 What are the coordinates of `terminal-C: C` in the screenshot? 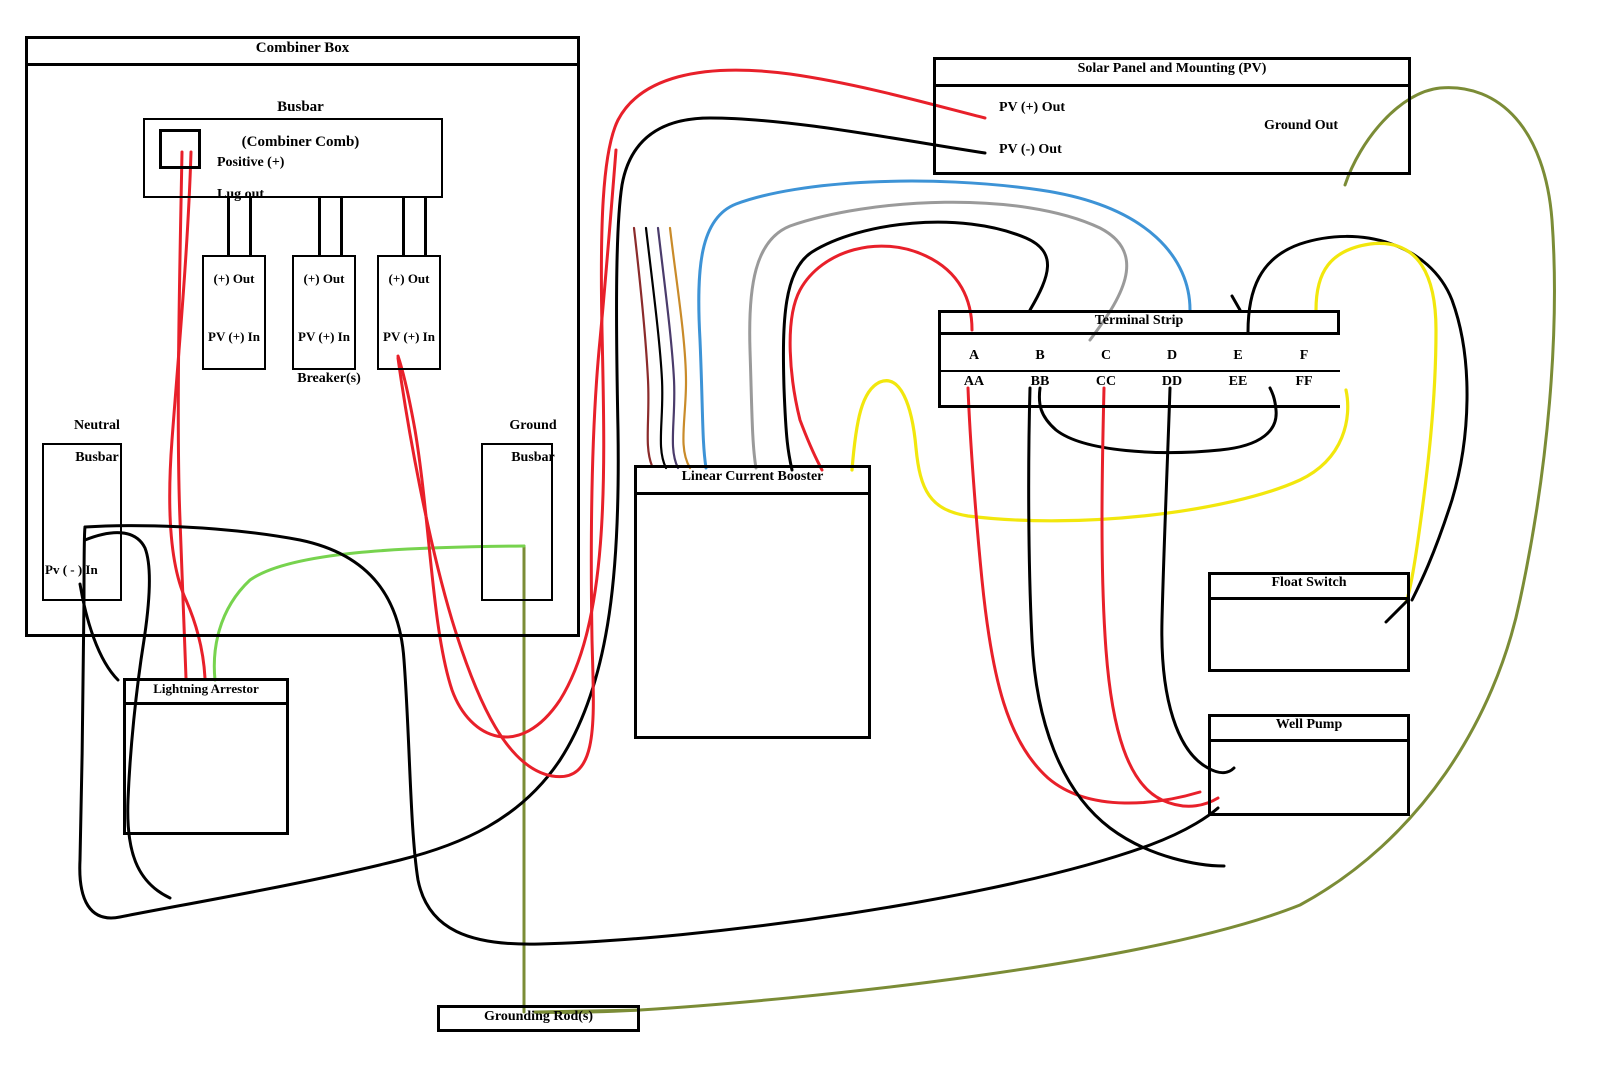 It's located at (1106, 356).